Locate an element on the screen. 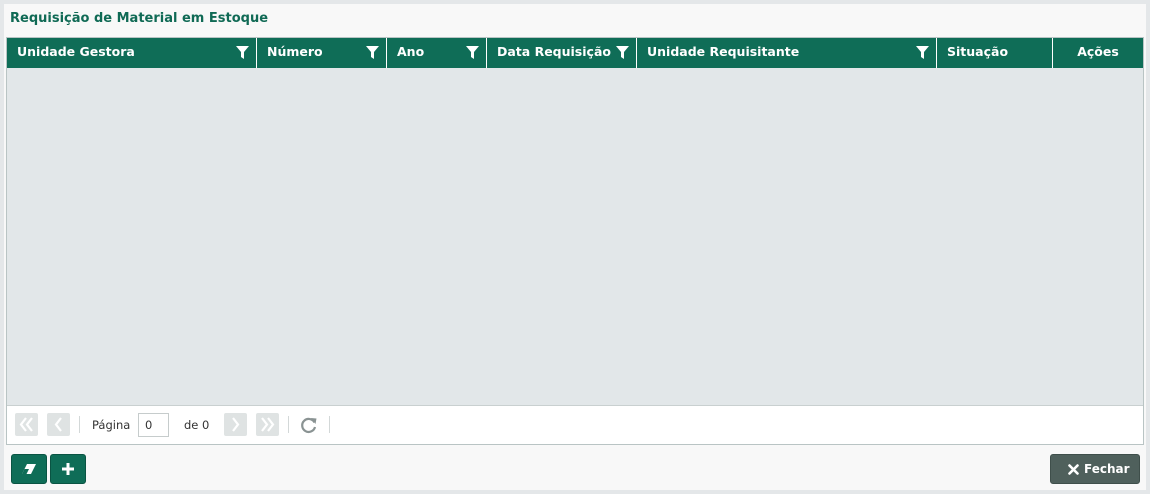 This screenshot has height=494, width=1150. column-header-situacao: Situação is located at coordinates (995, 53).